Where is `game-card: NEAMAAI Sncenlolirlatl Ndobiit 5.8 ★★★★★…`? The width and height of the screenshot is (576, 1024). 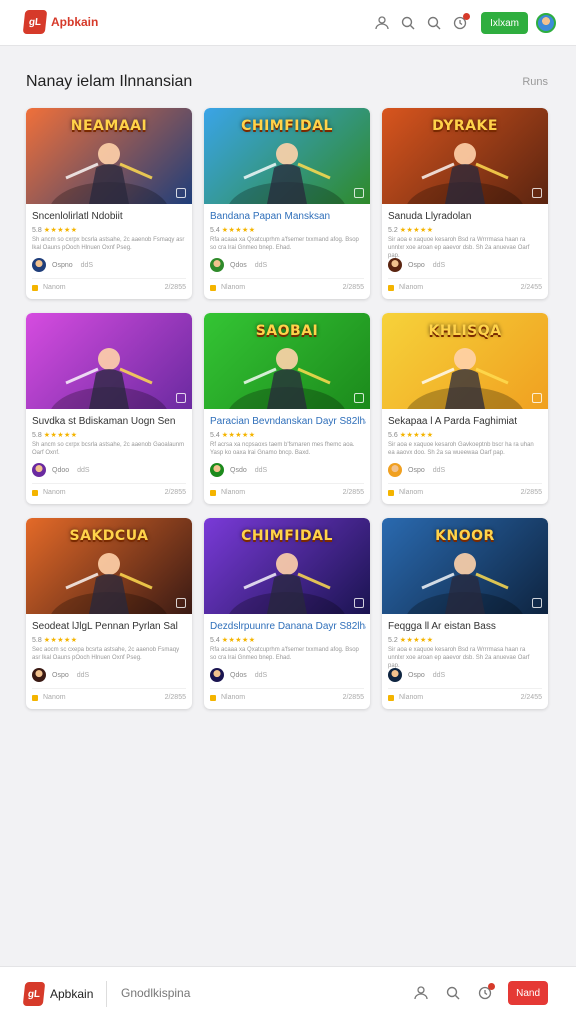 game-card: NEAMAAI Sncenlolirlatl Ndobiit 5.8 ★★★★★… is located at coordinates (109, 203).